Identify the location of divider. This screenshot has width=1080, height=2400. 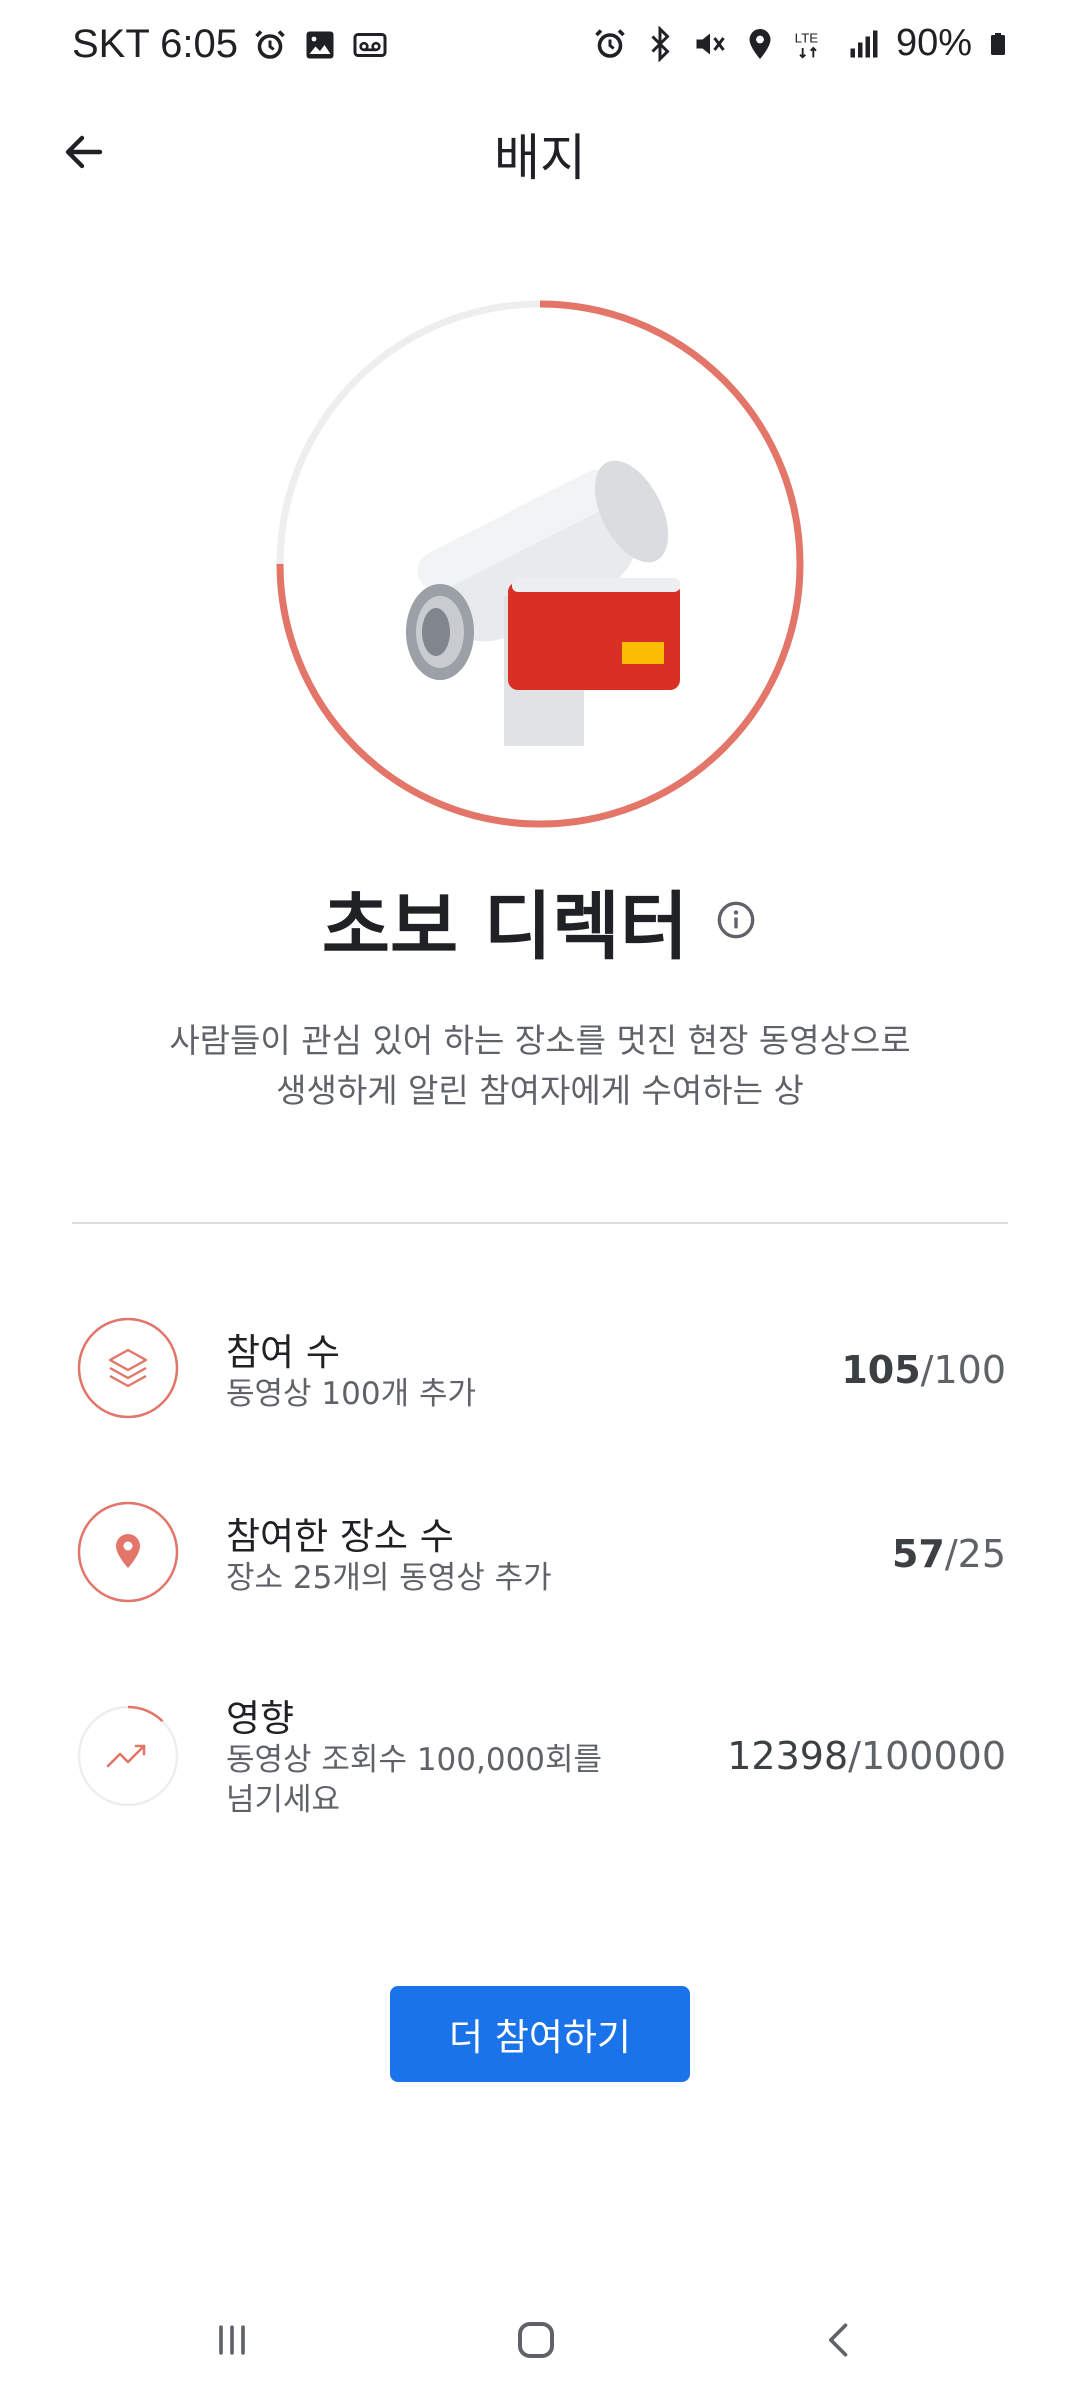
(540, 1223).